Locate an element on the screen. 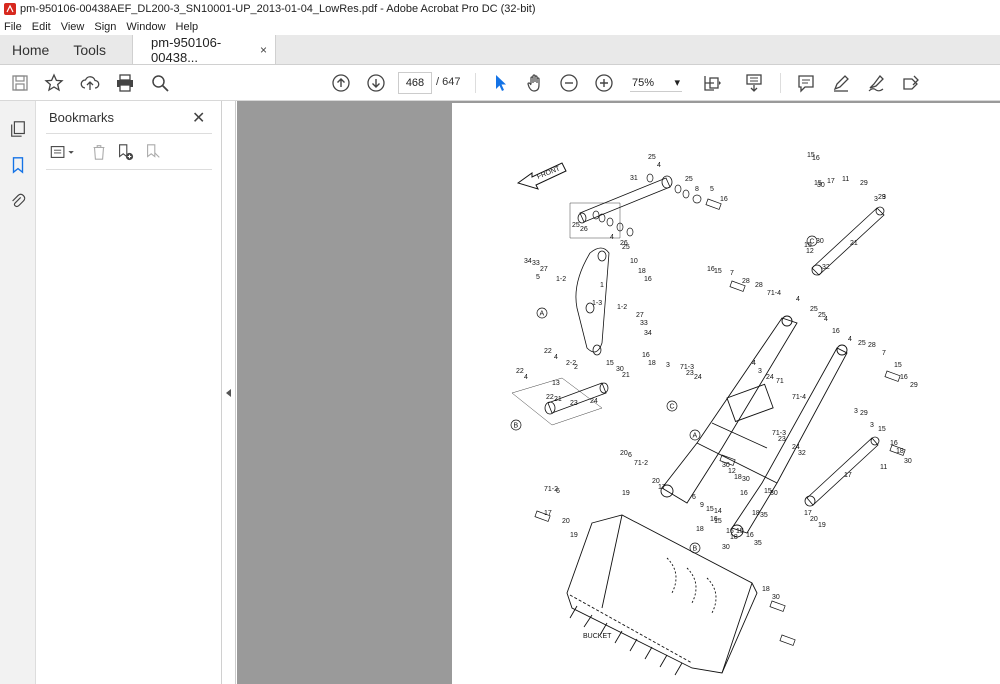 The width and height of the screenshot is (1000, 684). part-number: 19 is located at coordinates (626, 493).